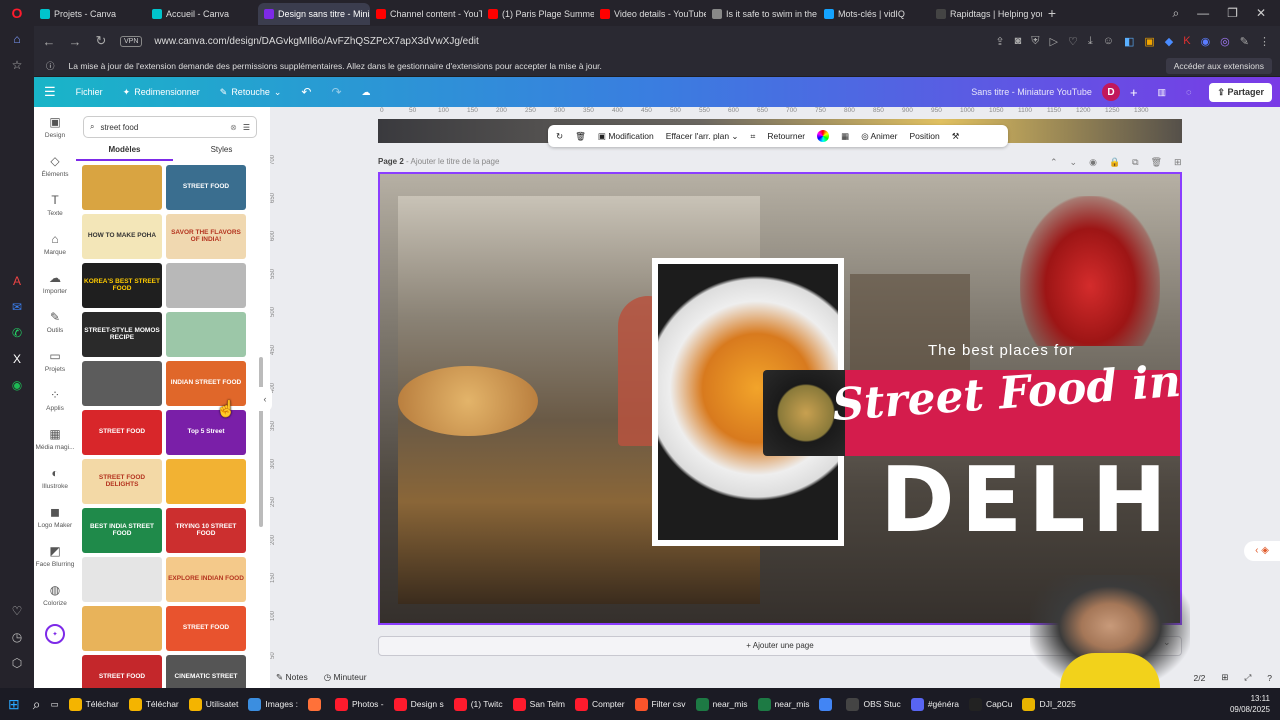 The height and width of the screenshot is (720, 1280). What do you see at coordinates (956, 136) in the screenshot?
I see `paint-format-icon: ⚒` at bounding box center [956, 136].